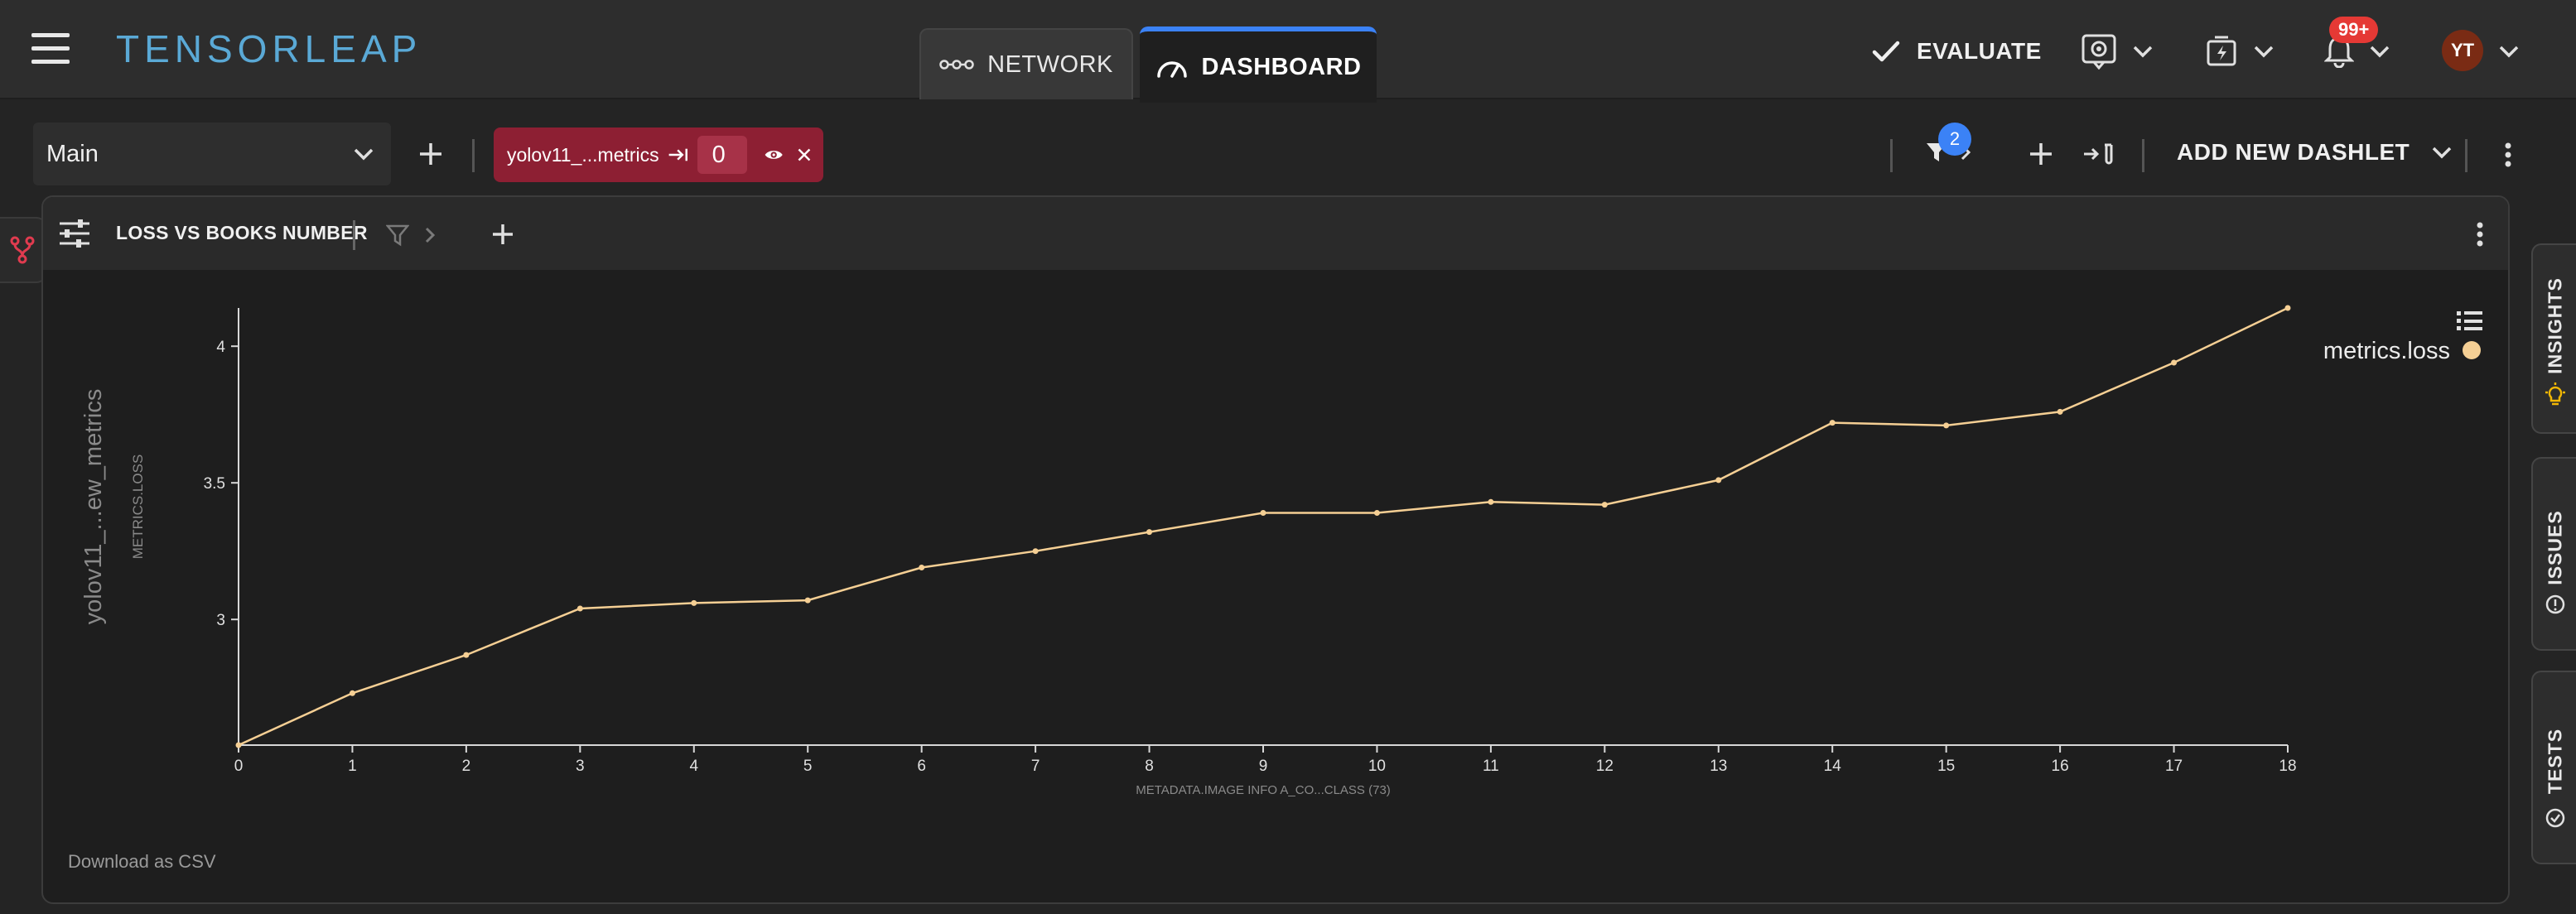 The image size is (2576, 914). I want to click on user-avatar: YT, so click(2462, 50).